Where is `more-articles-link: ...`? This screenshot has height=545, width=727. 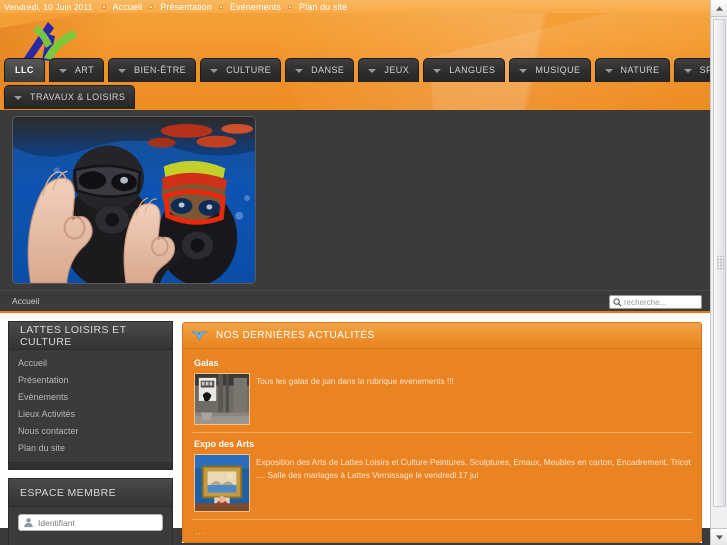
more-articles-link: ... is located at coordinates (442, 531).